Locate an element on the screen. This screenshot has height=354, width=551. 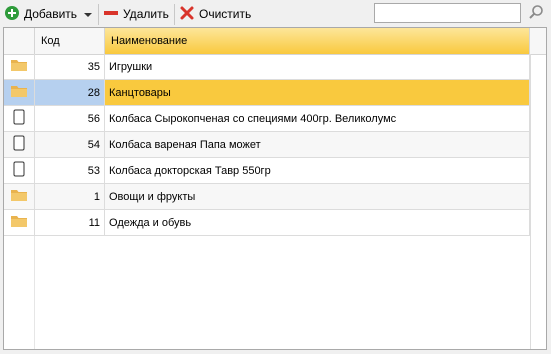
row-name: Игрушки is located at coordinates (317, 66).